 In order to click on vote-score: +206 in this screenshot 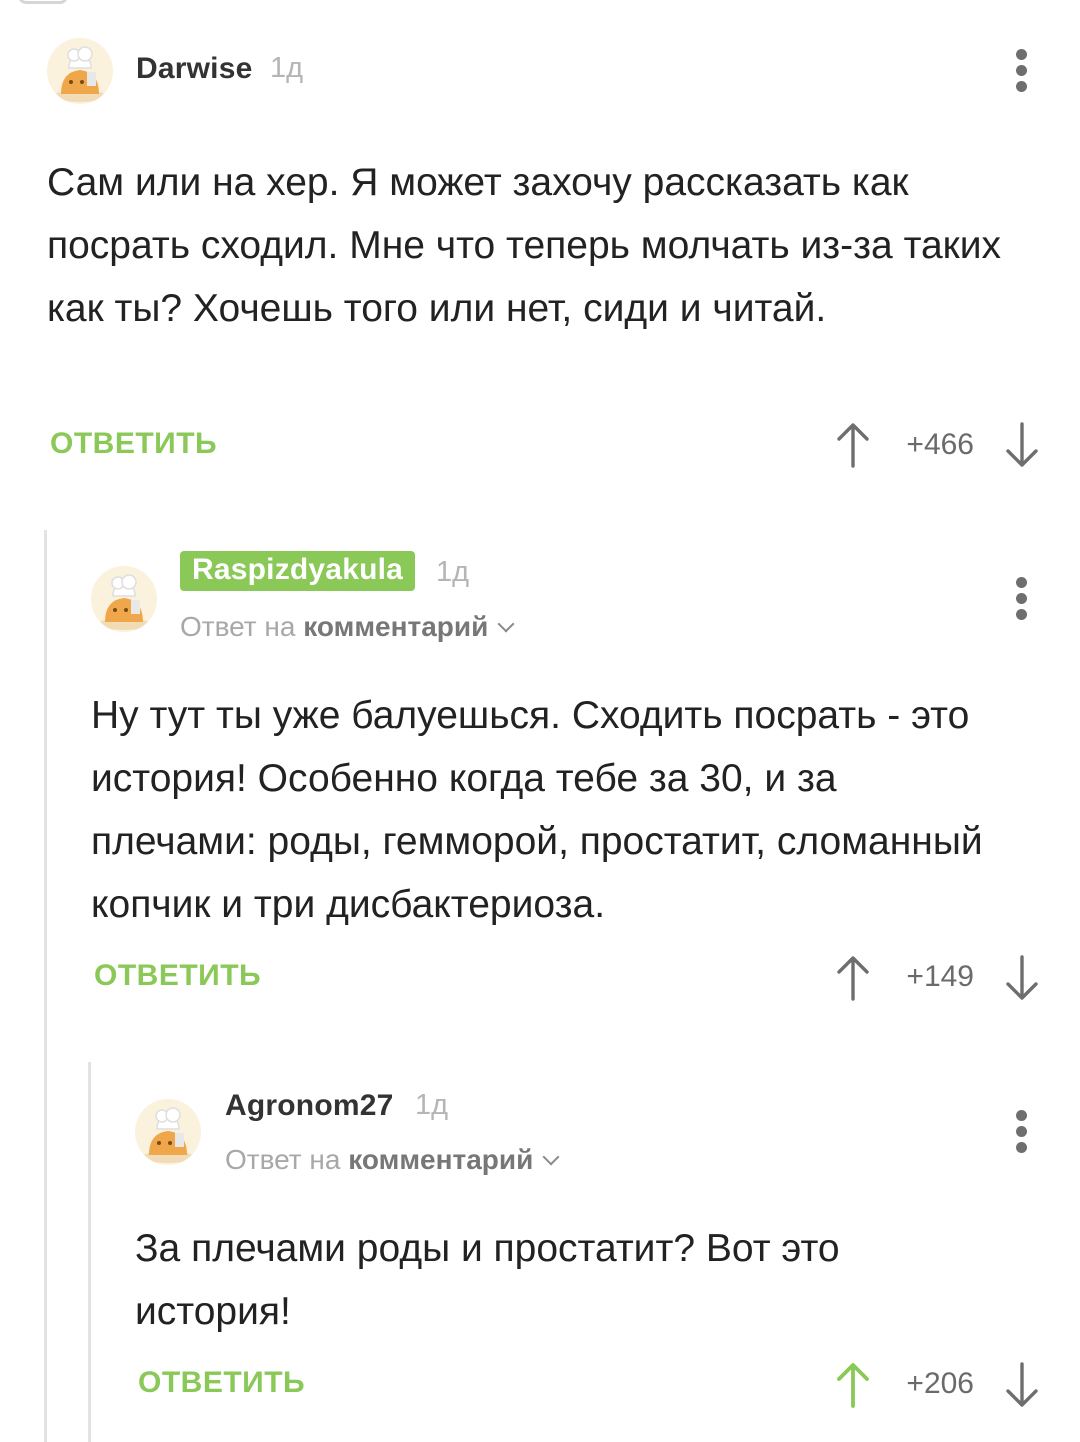, I will do `click(940, 1383)`.